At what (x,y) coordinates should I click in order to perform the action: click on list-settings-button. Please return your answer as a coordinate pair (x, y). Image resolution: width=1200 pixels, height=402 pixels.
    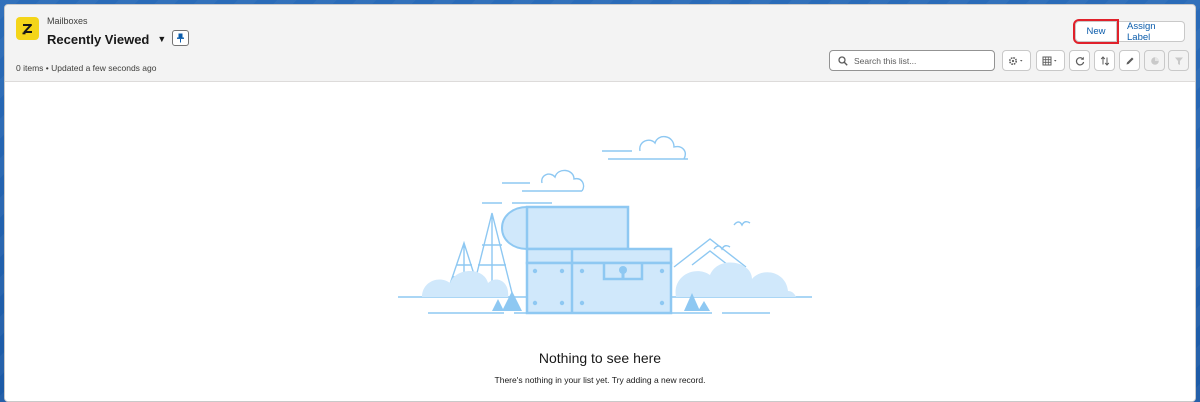
    Looking at the image, I should click on (1016, 60).